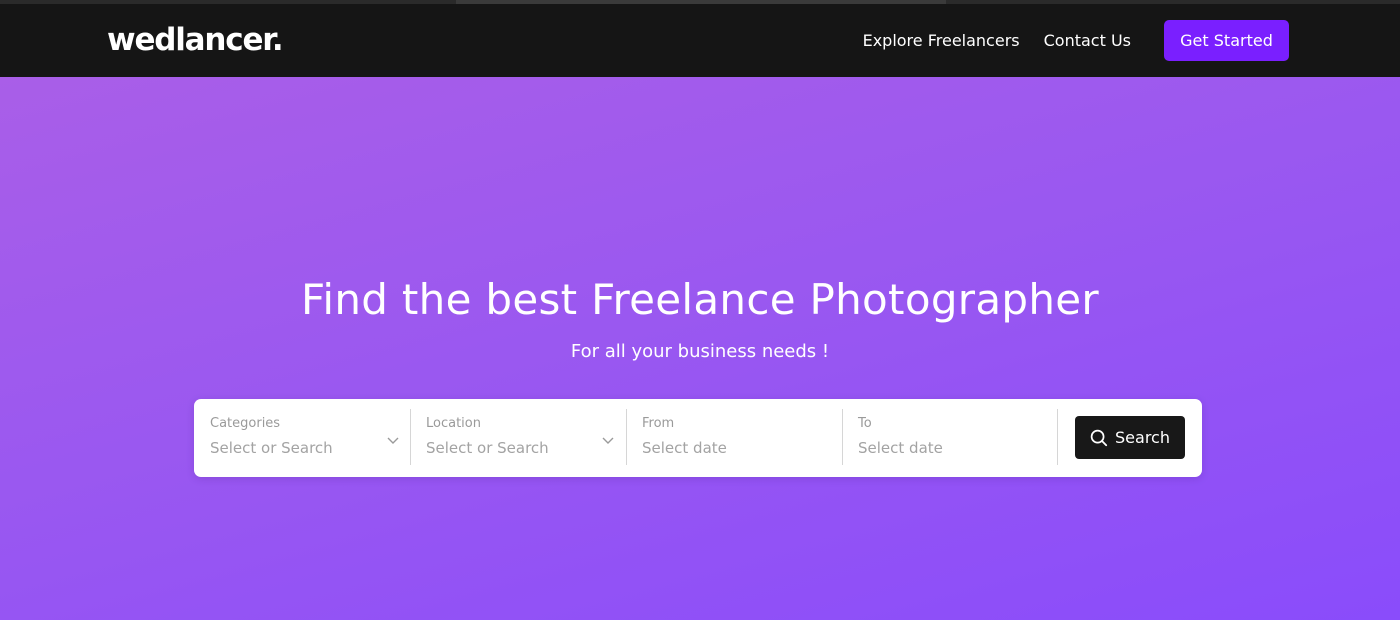  I want to click on location-label: Location, so click(453, 423).